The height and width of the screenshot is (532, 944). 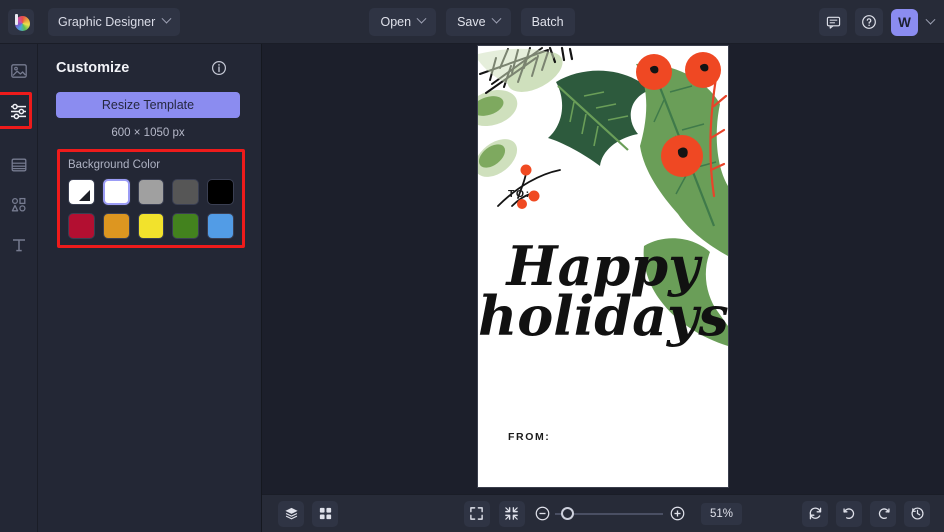 I want to click on swatch-yellow, so click(x=151, y=226).